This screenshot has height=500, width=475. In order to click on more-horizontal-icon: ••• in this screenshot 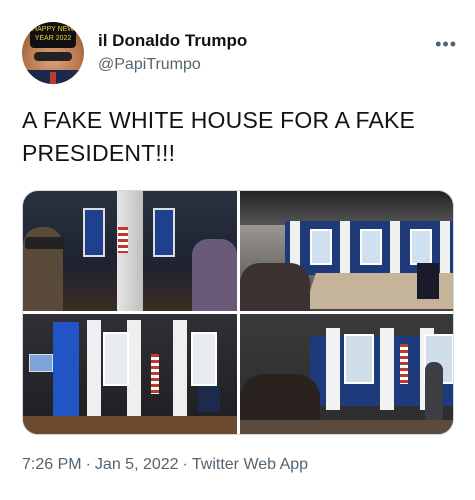, I will do `click(446, 44)`.